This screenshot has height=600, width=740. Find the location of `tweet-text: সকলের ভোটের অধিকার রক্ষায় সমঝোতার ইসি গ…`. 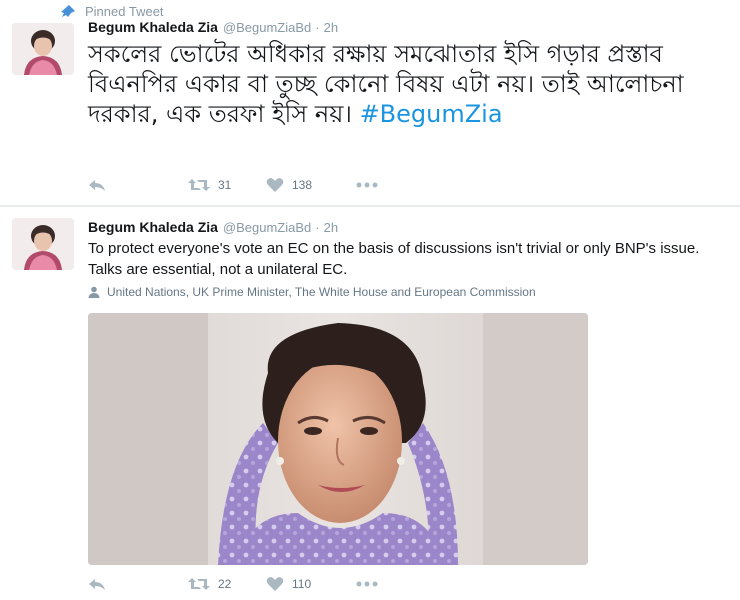

tweet-text: সকলের ভোটের অধিকার রক্ষায় সমঝোতার ইসি গ… is located at coordinates (408, 84).